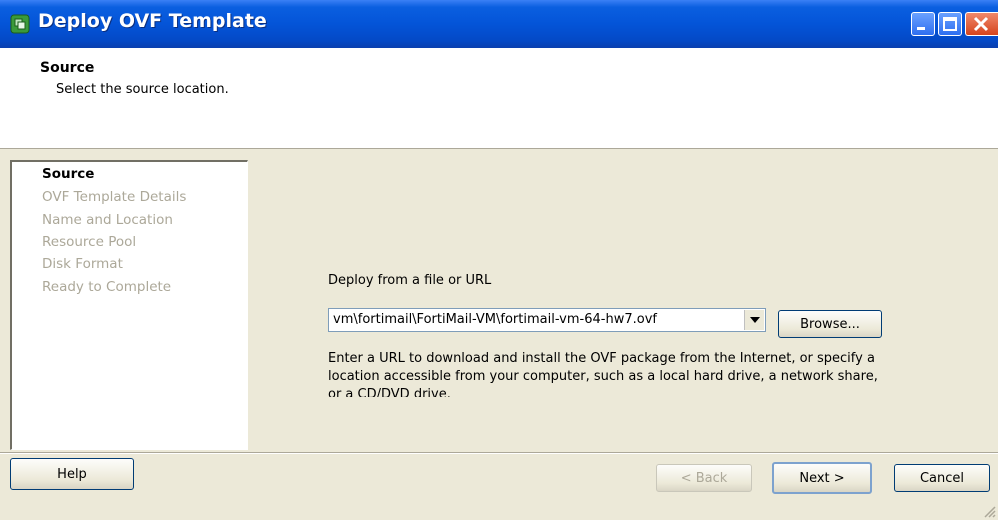 The image size is (998, 520). What do you see at coordinates (114, 197) in the screenshot?
I see `step-ovf-template-details: OVF Template Details` at bounding box center [114, 197].